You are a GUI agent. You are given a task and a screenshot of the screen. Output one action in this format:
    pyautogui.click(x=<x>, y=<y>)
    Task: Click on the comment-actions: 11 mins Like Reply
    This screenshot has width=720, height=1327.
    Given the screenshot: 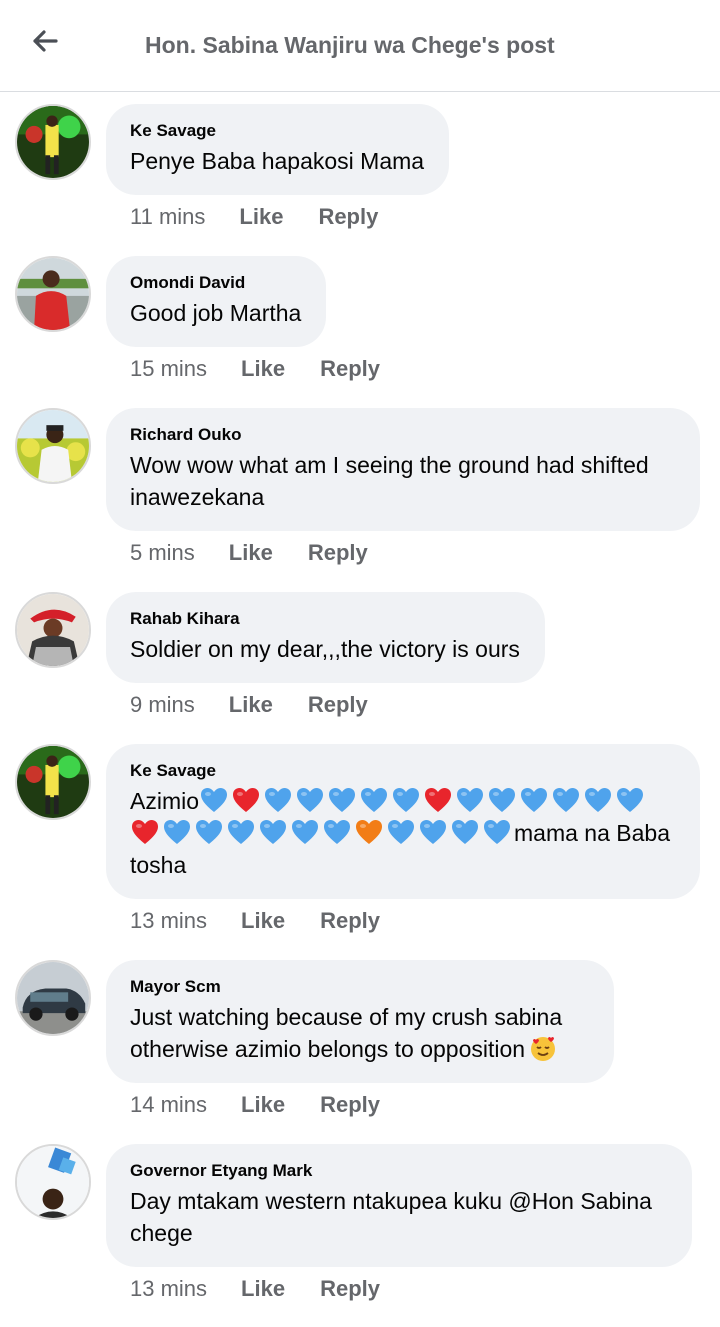 What is the action you would take?
    pyautogui.click(x=254, y=217)
    